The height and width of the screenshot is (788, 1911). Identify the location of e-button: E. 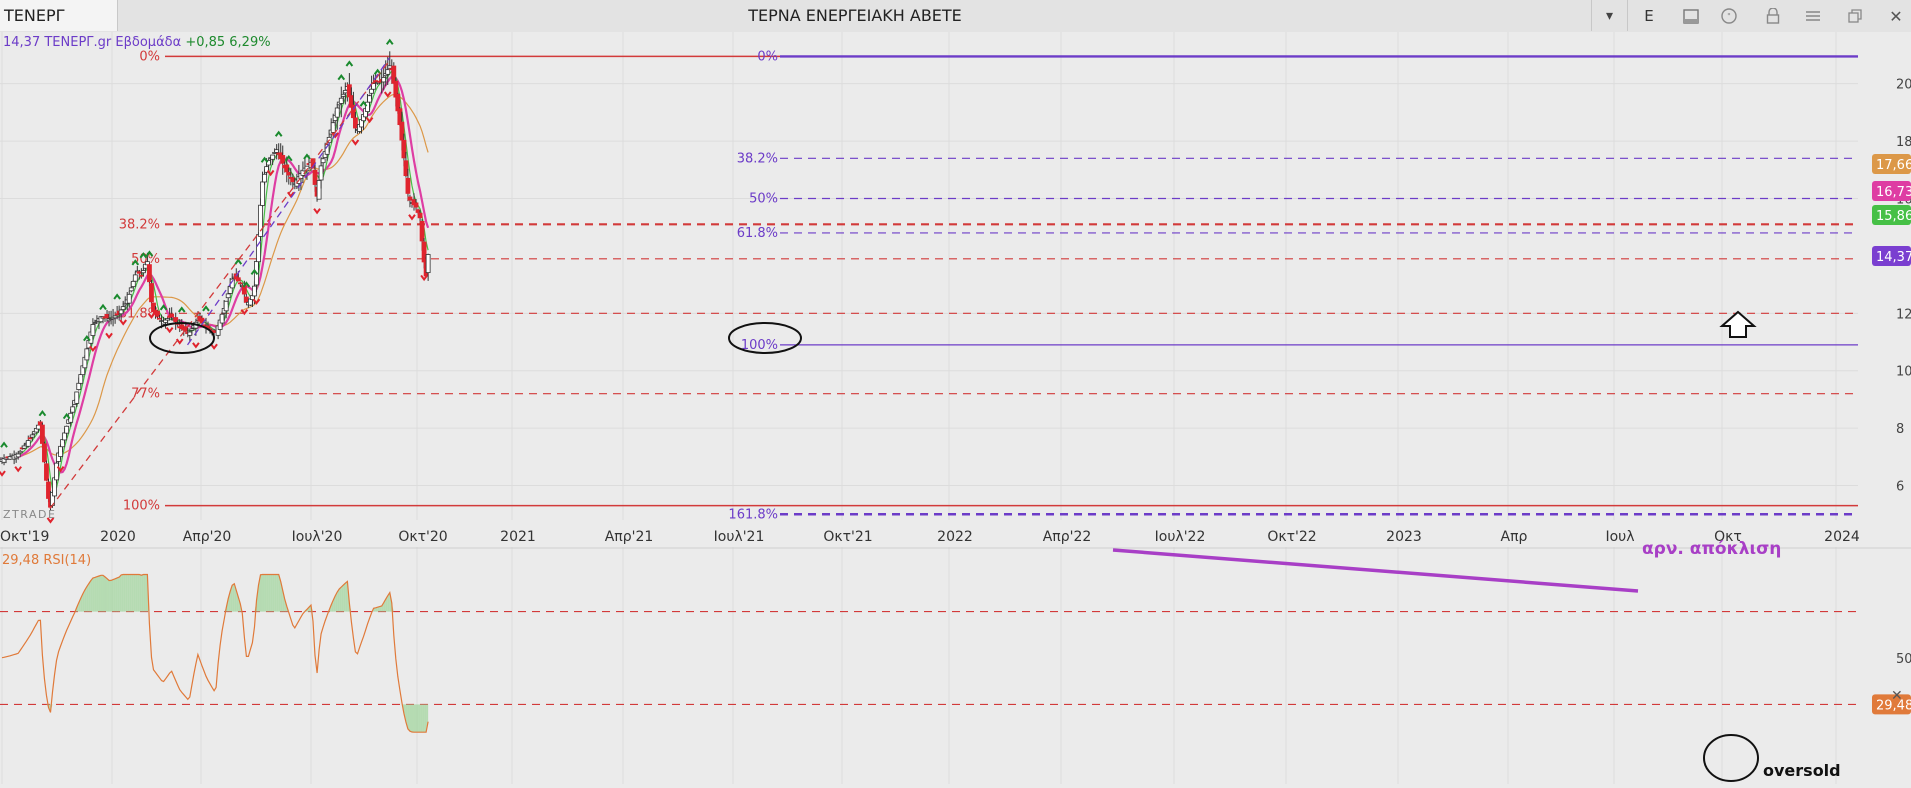
(1649, 16).